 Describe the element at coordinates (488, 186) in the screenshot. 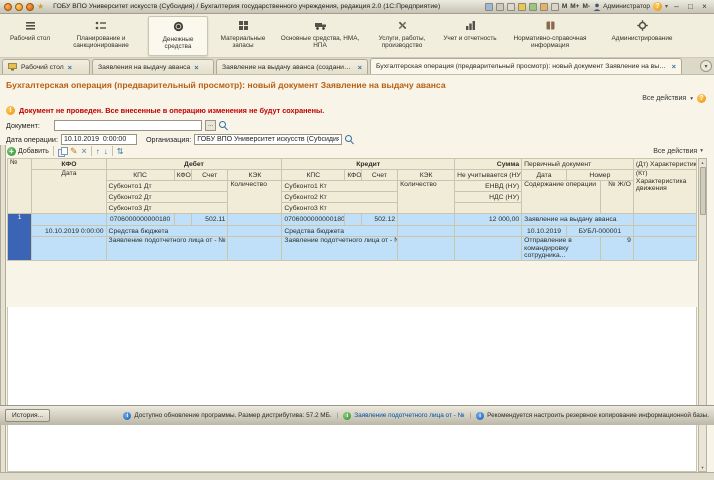

I see `col-sum-envd: ЕНВД (НУ)` at that location.